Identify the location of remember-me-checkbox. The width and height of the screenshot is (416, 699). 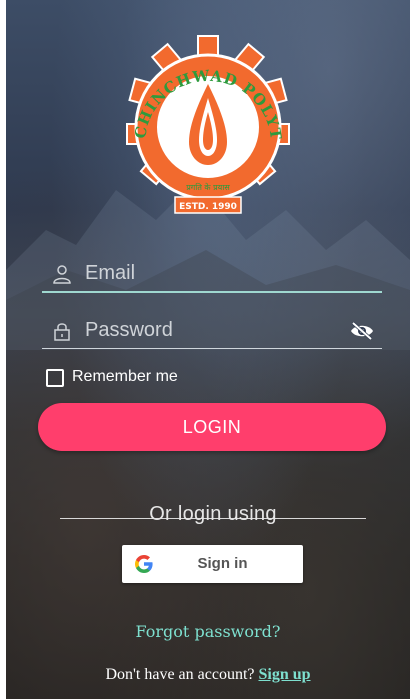
(55, 378).